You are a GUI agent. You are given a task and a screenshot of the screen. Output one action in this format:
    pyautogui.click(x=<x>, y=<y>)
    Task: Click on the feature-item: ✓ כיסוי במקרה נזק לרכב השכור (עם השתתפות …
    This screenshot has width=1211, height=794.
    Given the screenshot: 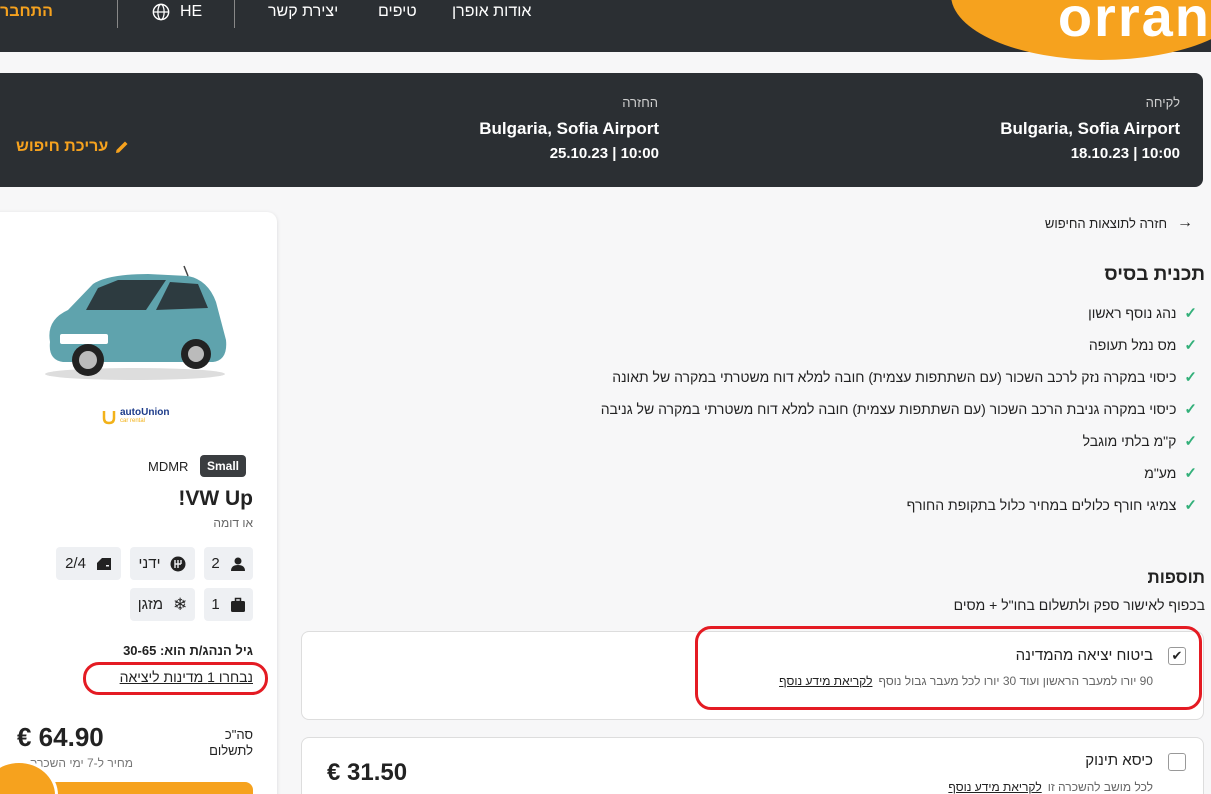 What is the action you would take?
    pyautogui.click(x=904, y=377)
    